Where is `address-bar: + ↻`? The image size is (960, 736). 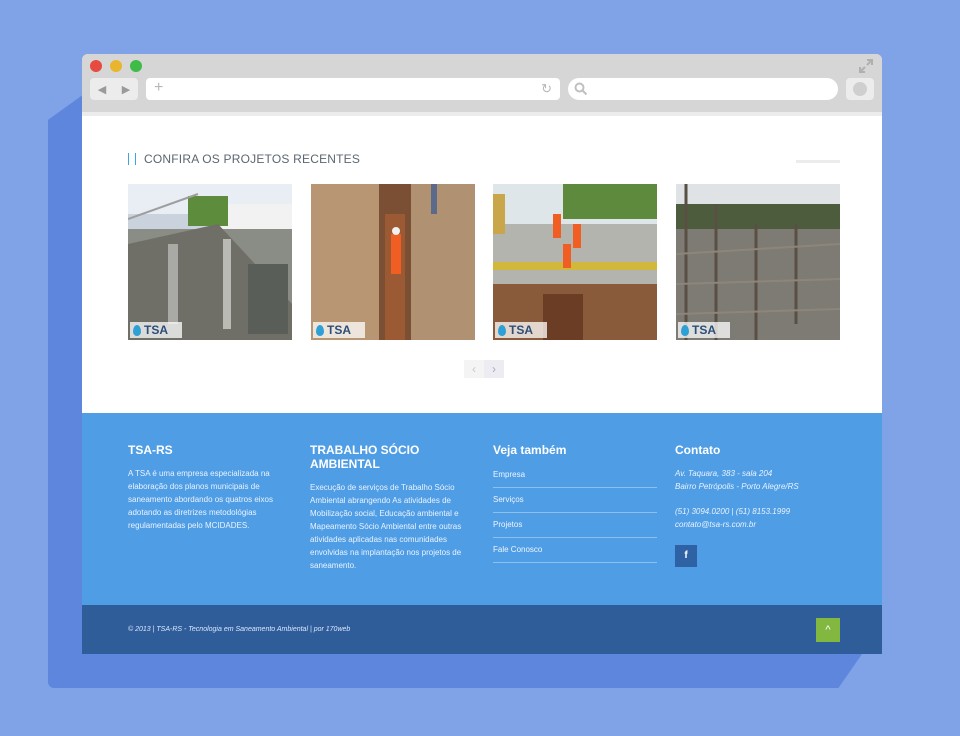
address-bar: + ↻ is located at coordinates (353, 89).